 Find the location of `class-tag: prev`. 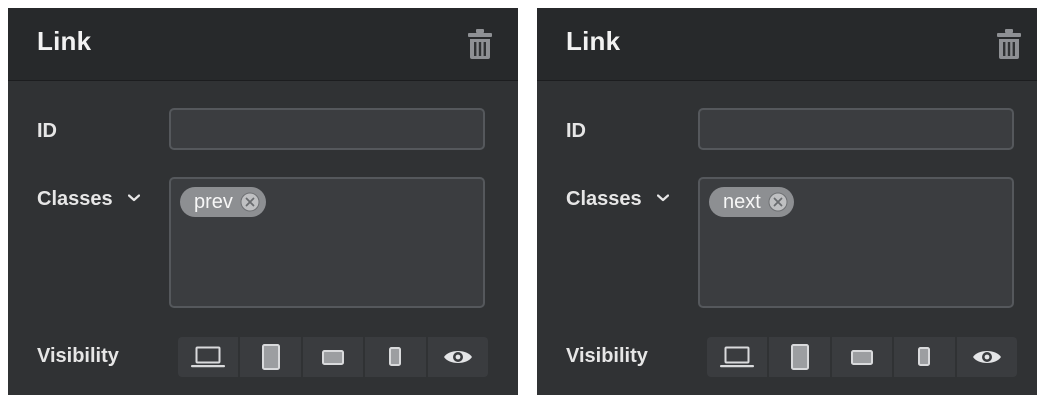

class-tag: prev is located at coordinates (223, 202).